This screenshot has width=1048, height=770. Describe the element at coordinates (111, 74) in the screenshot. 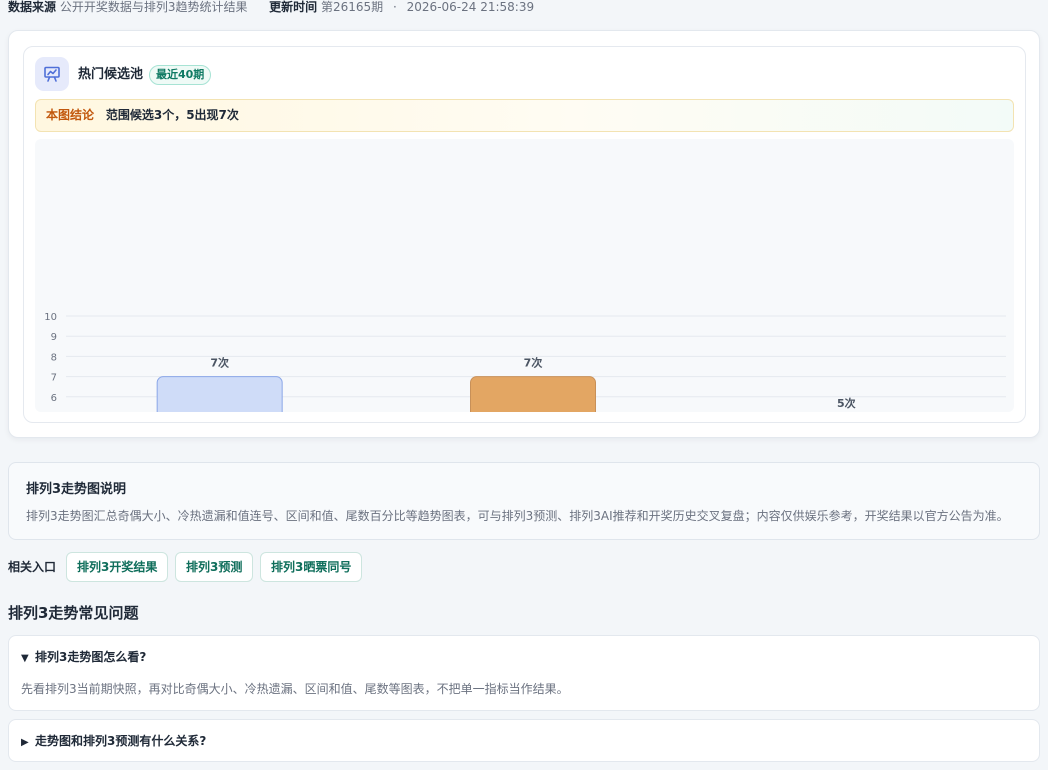

I see `pool-title: 热门候选池` at that location.